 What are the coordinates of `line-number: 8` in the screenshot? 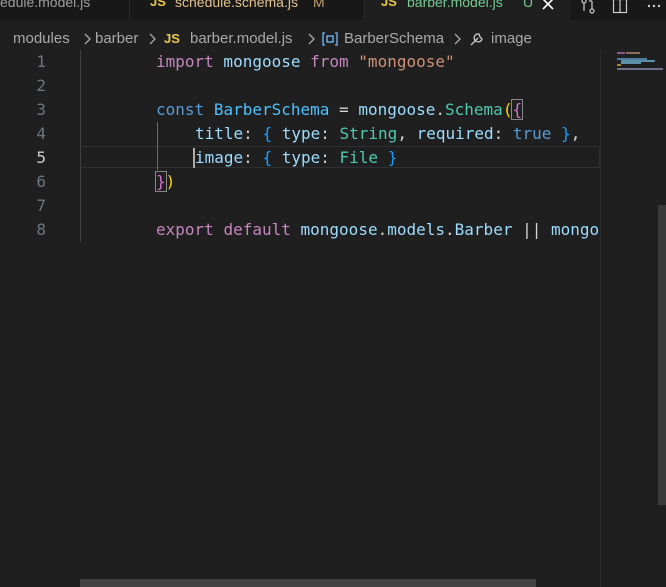 It's located at (41, 229).